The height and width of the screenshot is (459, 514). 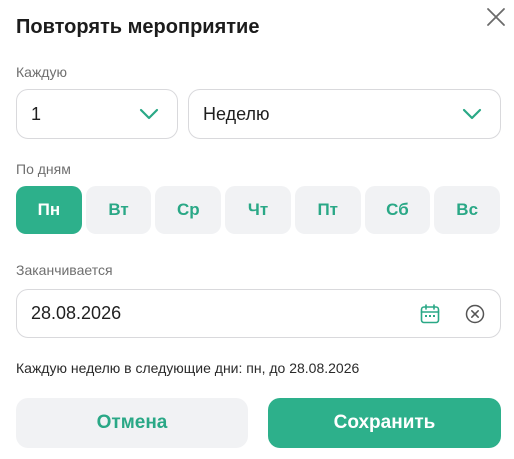 I want to click on cancel-button: Отмена, so click(x=132, y=423).